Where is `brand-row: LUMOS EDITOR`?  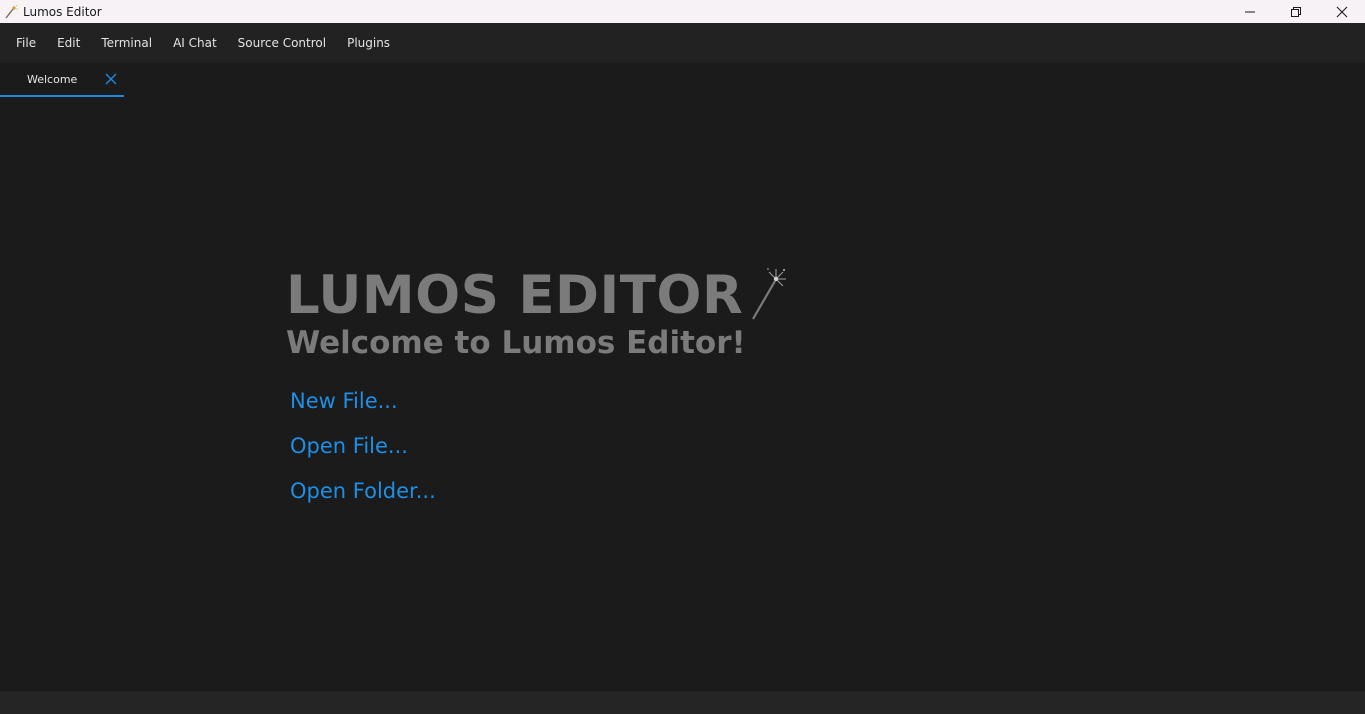
brand-row: LUMOS EDITOR is located at coordinates (536, 296).